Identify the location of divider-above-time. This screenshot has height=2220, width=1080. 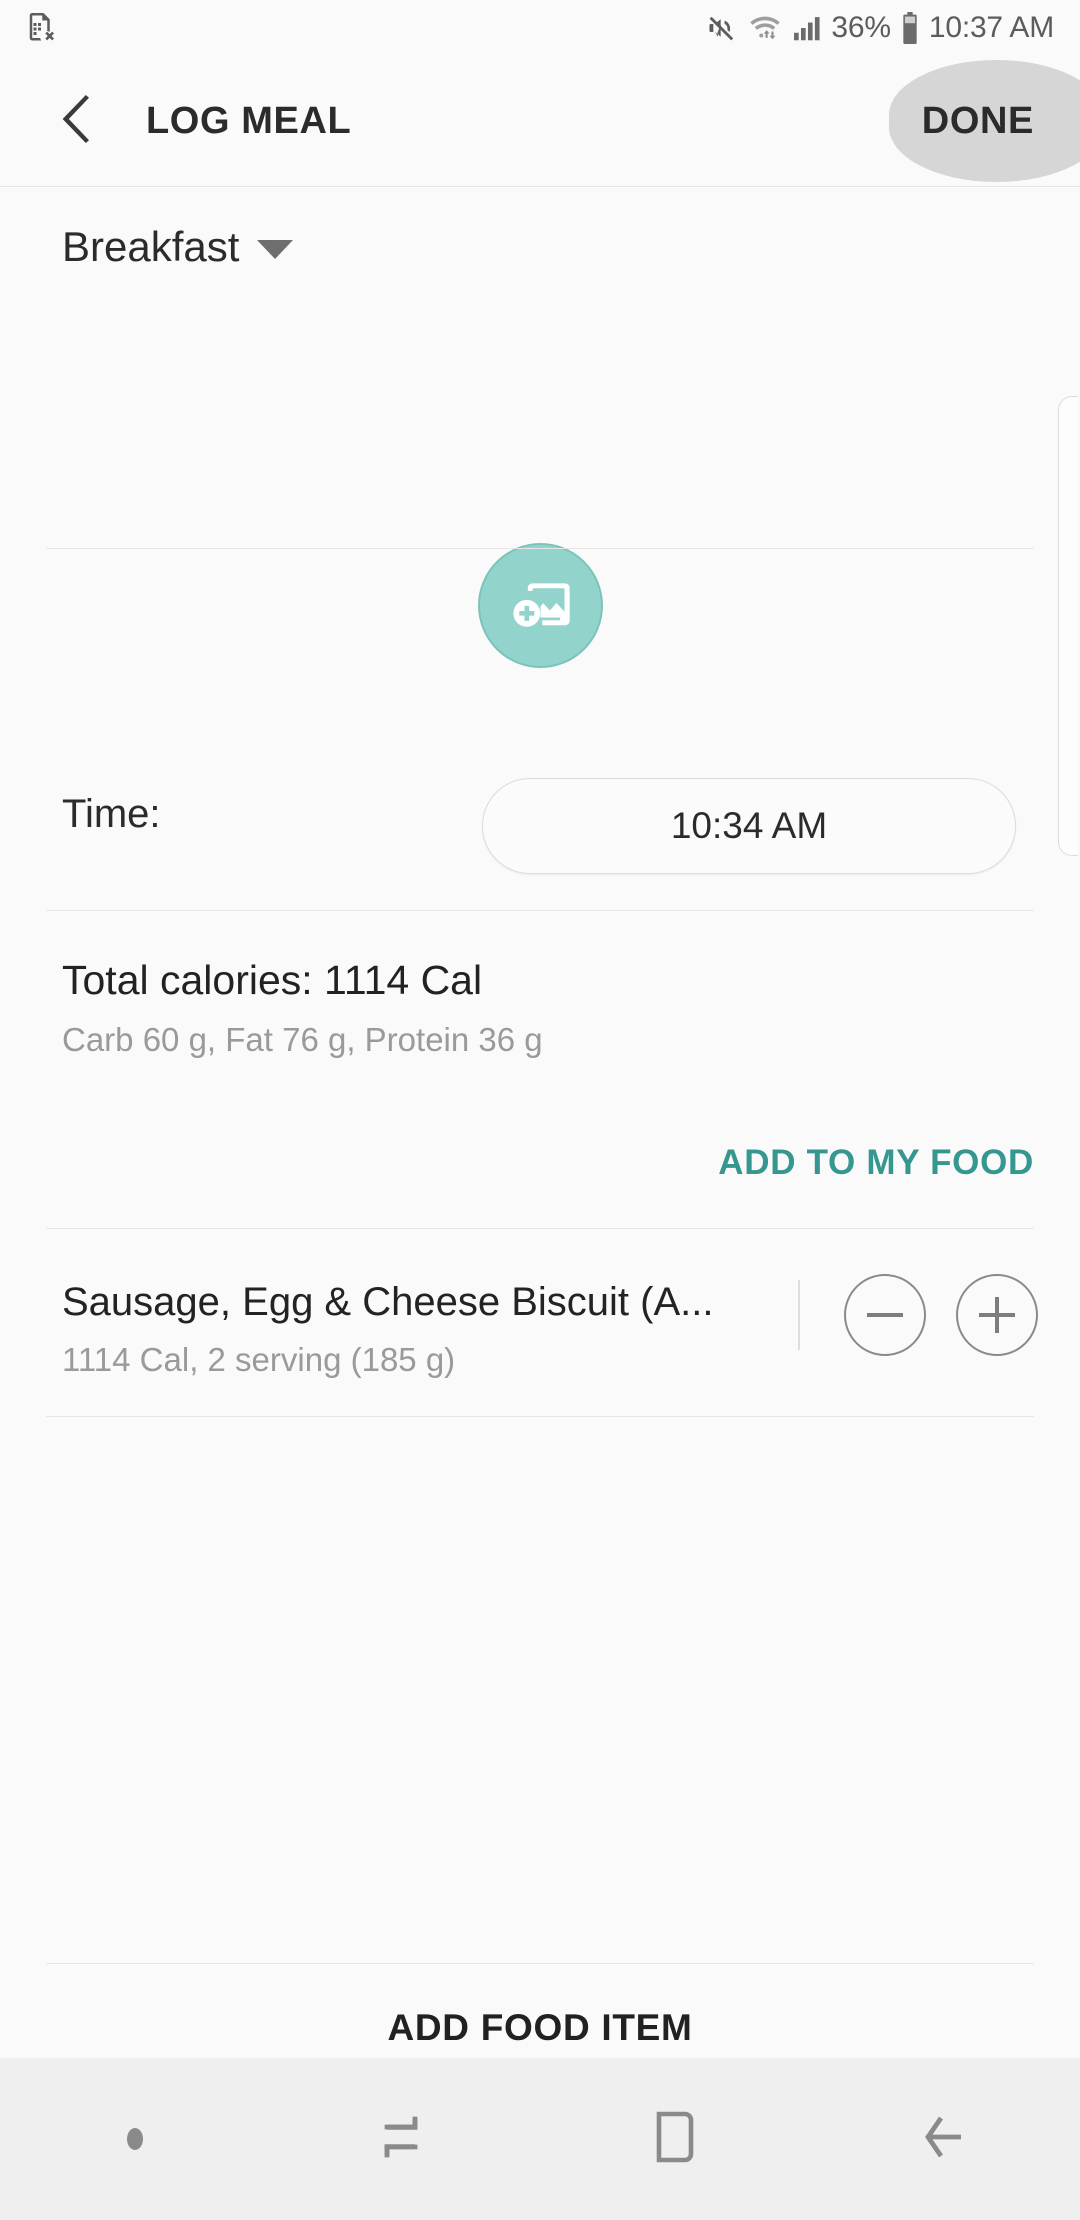
(540, 548).